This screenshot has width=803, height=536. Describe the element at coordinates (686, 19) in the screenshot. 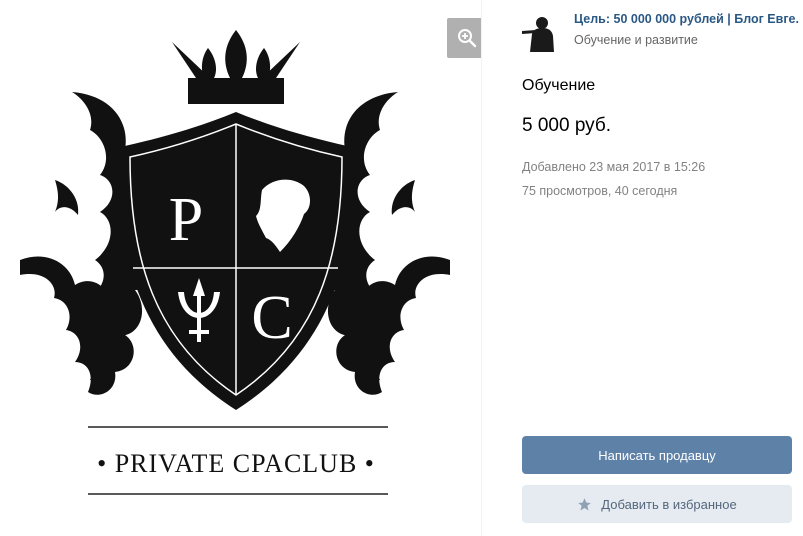

I see `seller-name-link: Цель: 50 000 000 рублей | Блог Евге..` at that location.